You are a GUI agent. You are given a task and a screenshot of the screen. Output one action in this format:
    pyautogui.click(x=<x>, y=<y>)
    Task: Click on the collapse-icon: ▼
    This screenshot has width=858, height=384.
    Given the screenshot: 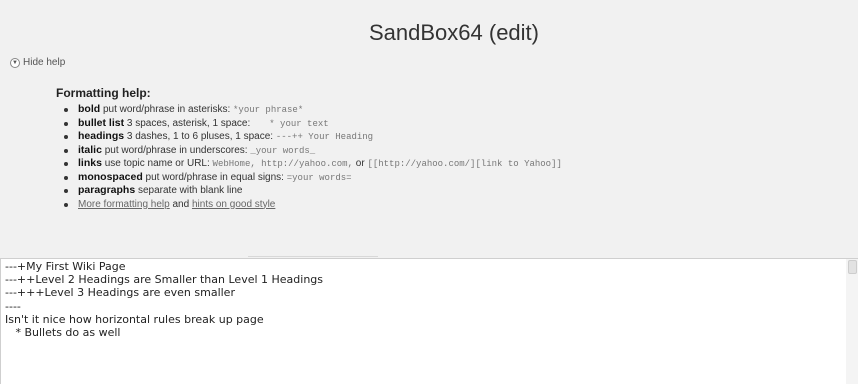 What is the action you would take?
    pyautogui.click(x=15, y=62)
    